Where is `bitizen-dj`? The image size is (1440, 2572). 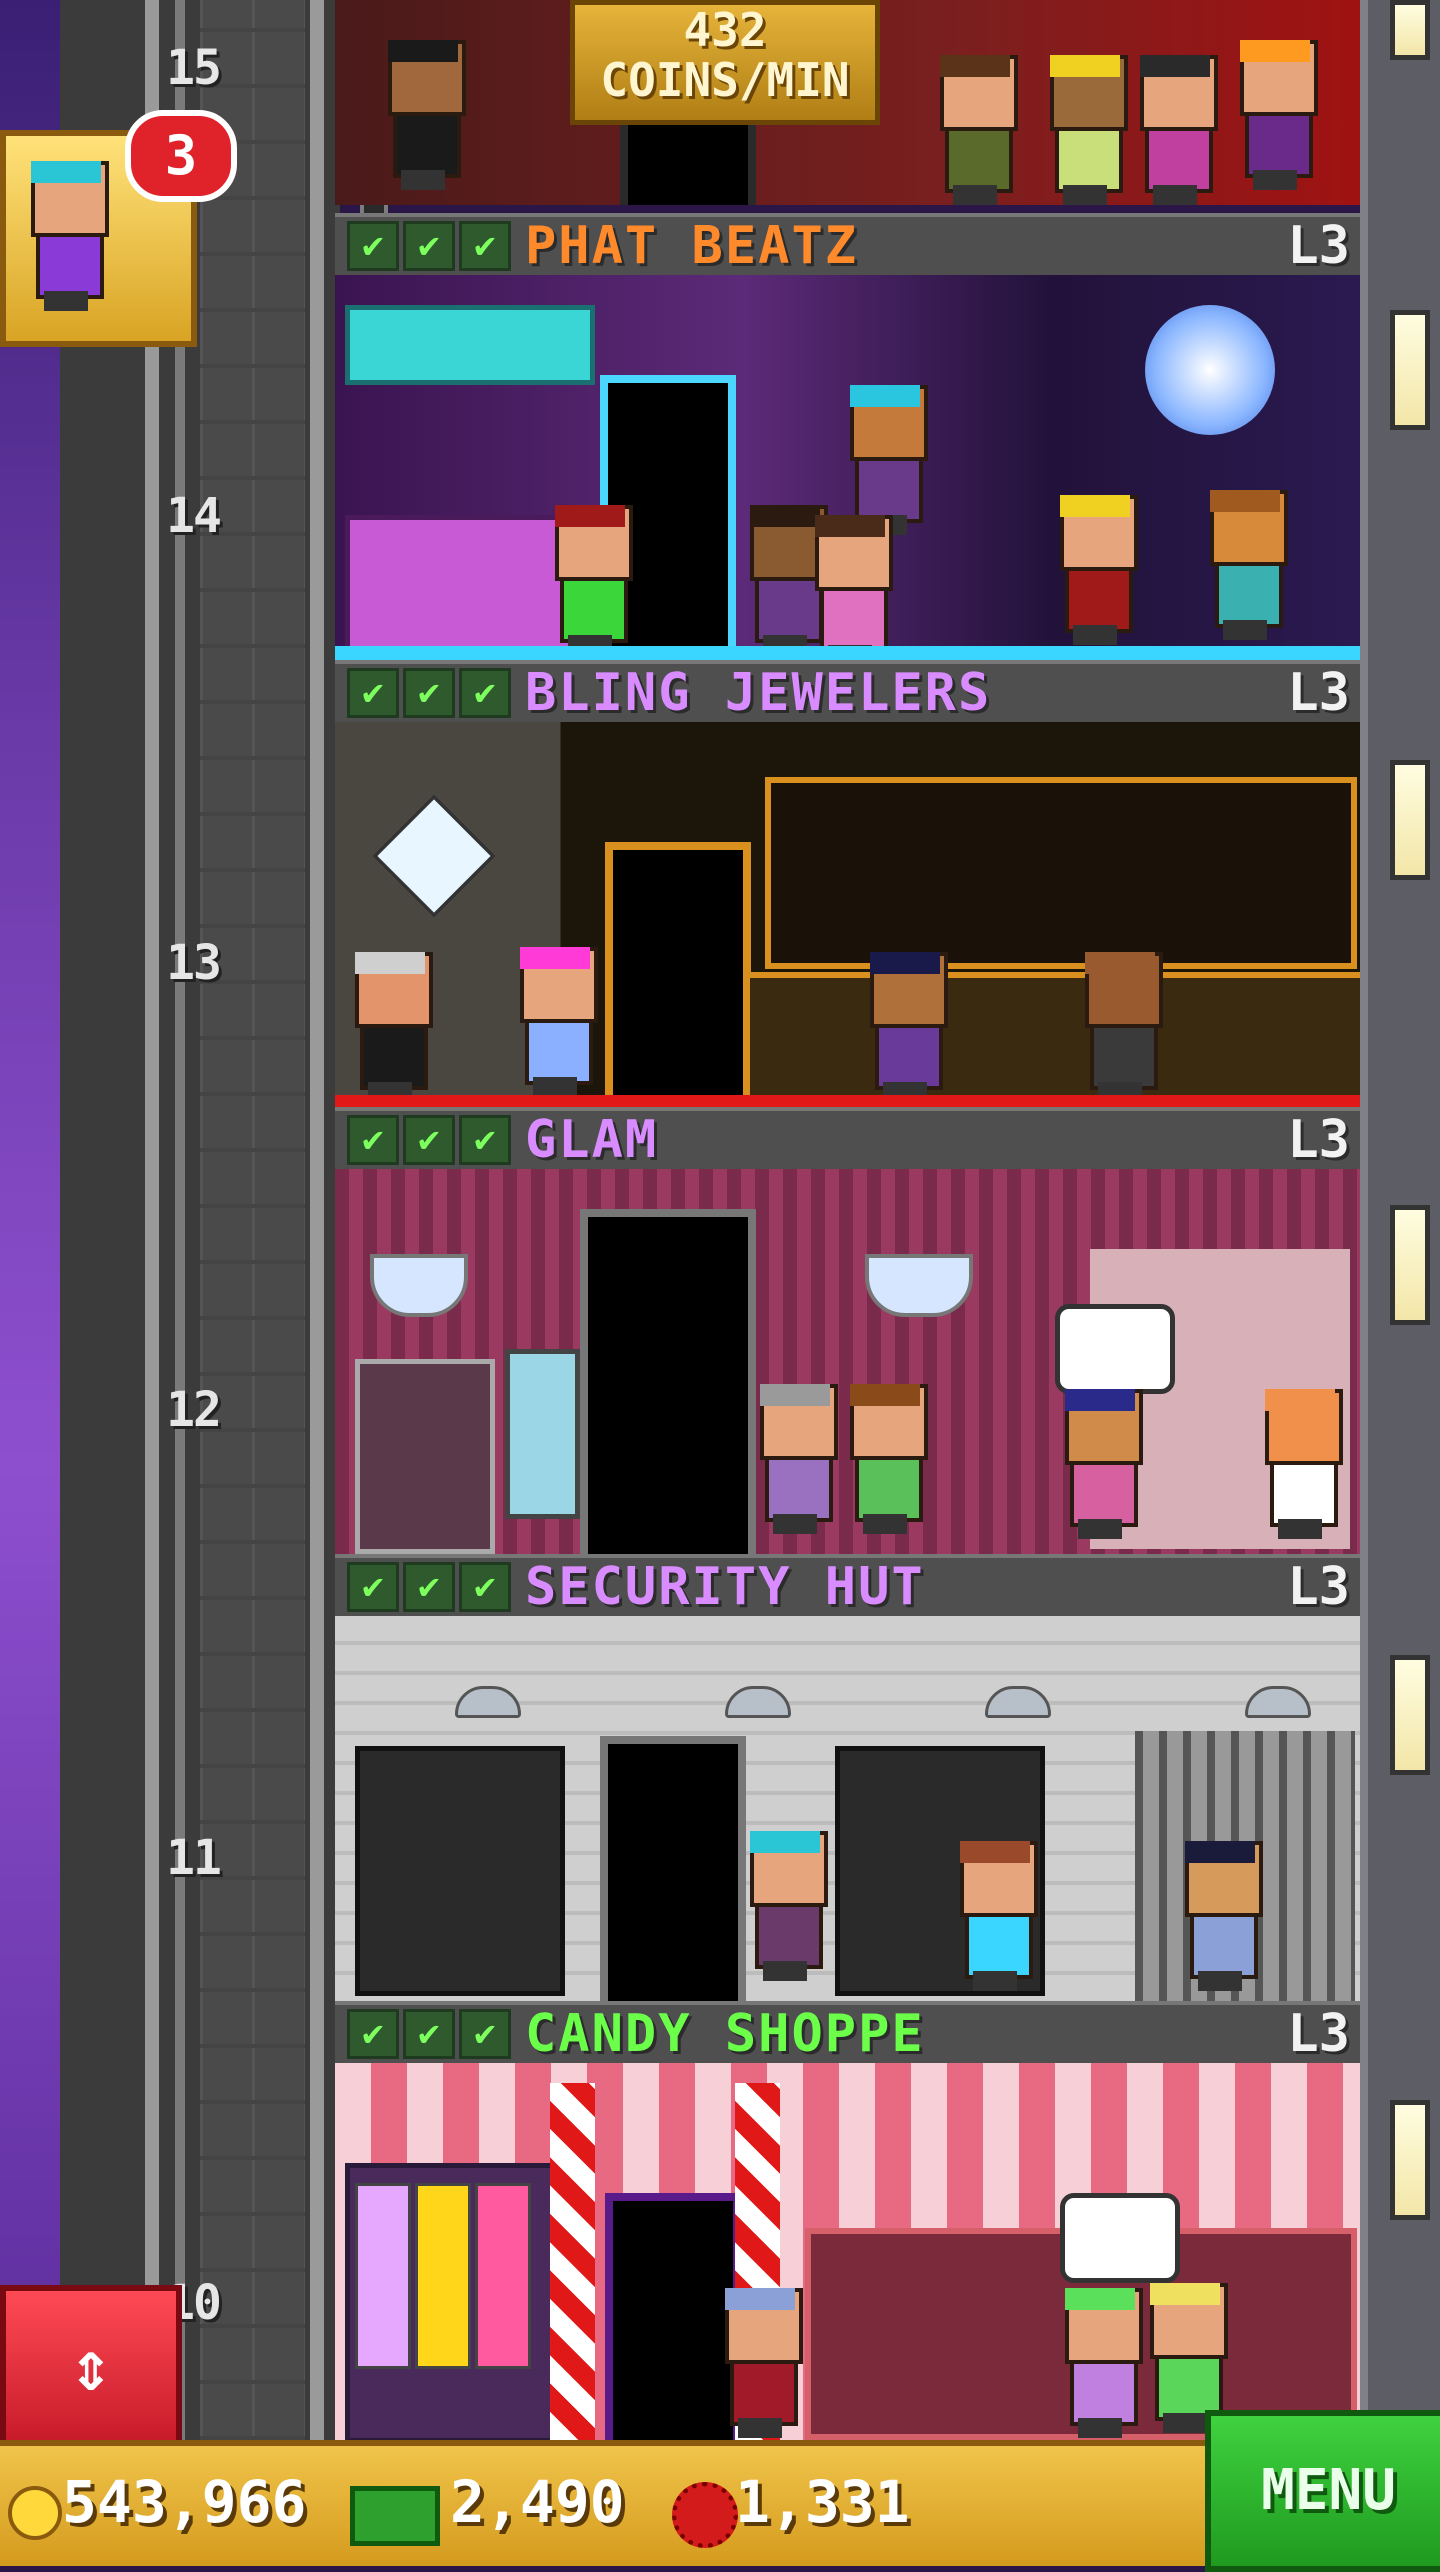 bitizen-dj is located at coordinates (886, 460).